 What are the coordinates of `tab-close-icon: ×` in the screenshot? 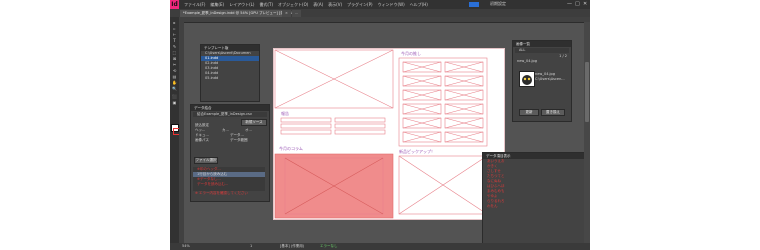 It's located at (286, 13).